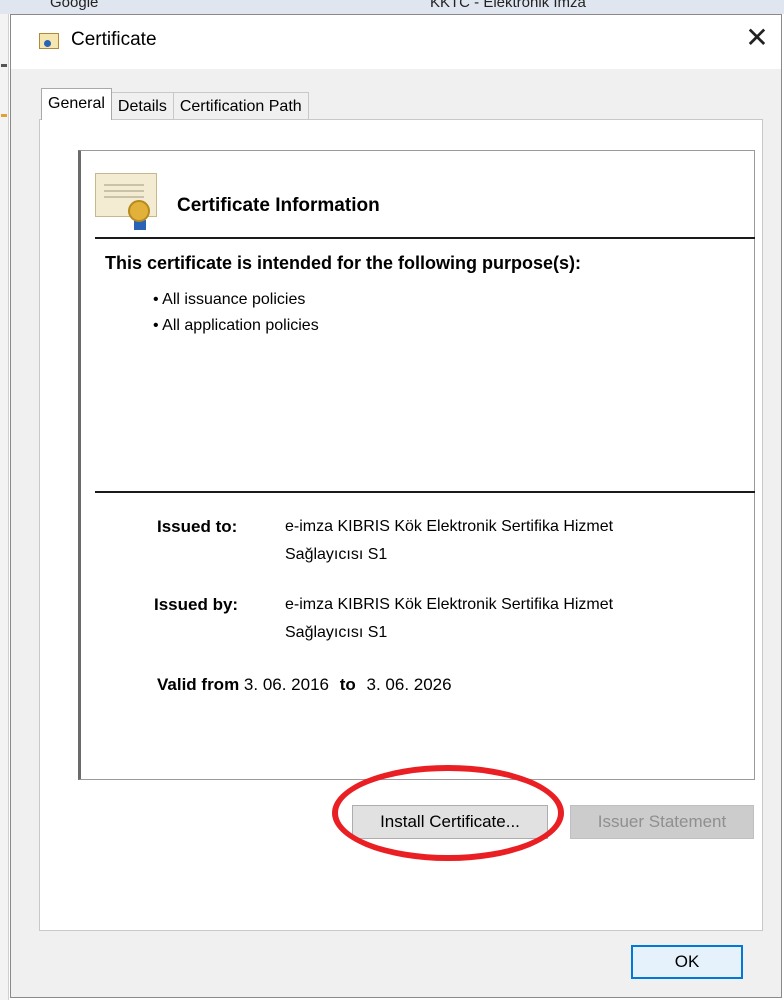 This screenshot has width=784, height=1000. I want to click on tab-general: General, so click(76, 104).